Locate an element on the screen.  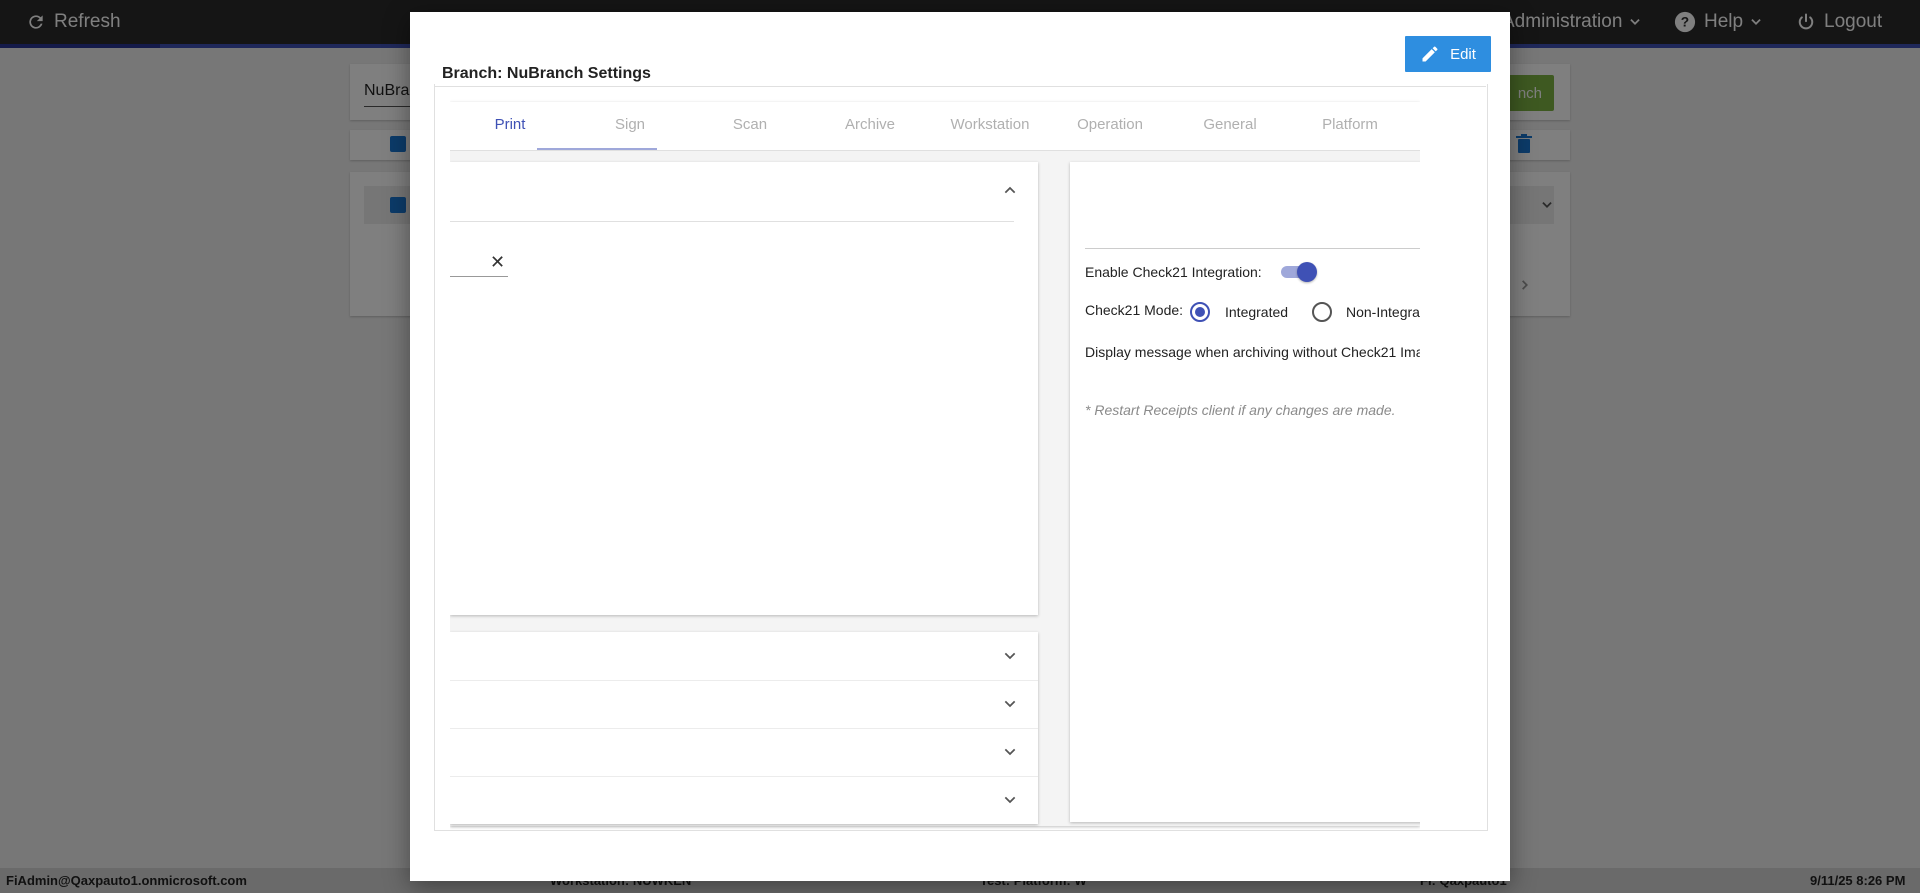
radio-integrated is located at coordinates (1200, 312).